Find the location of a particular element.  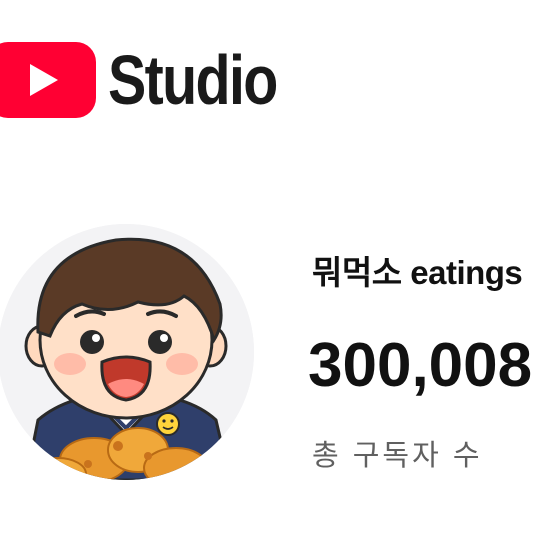

youtube-studio-logo: Studio is located at coordinates (157, 80).